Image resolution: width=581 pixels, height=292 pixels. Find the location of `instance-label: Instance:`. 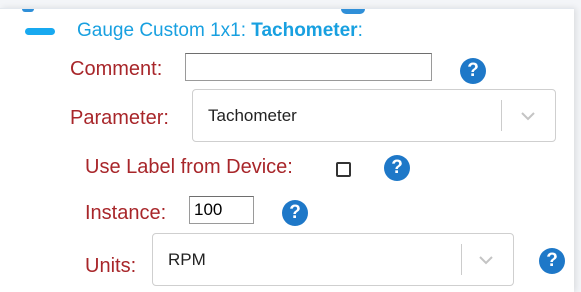

instance-label: Instance: is located at coordinates (126, 213).